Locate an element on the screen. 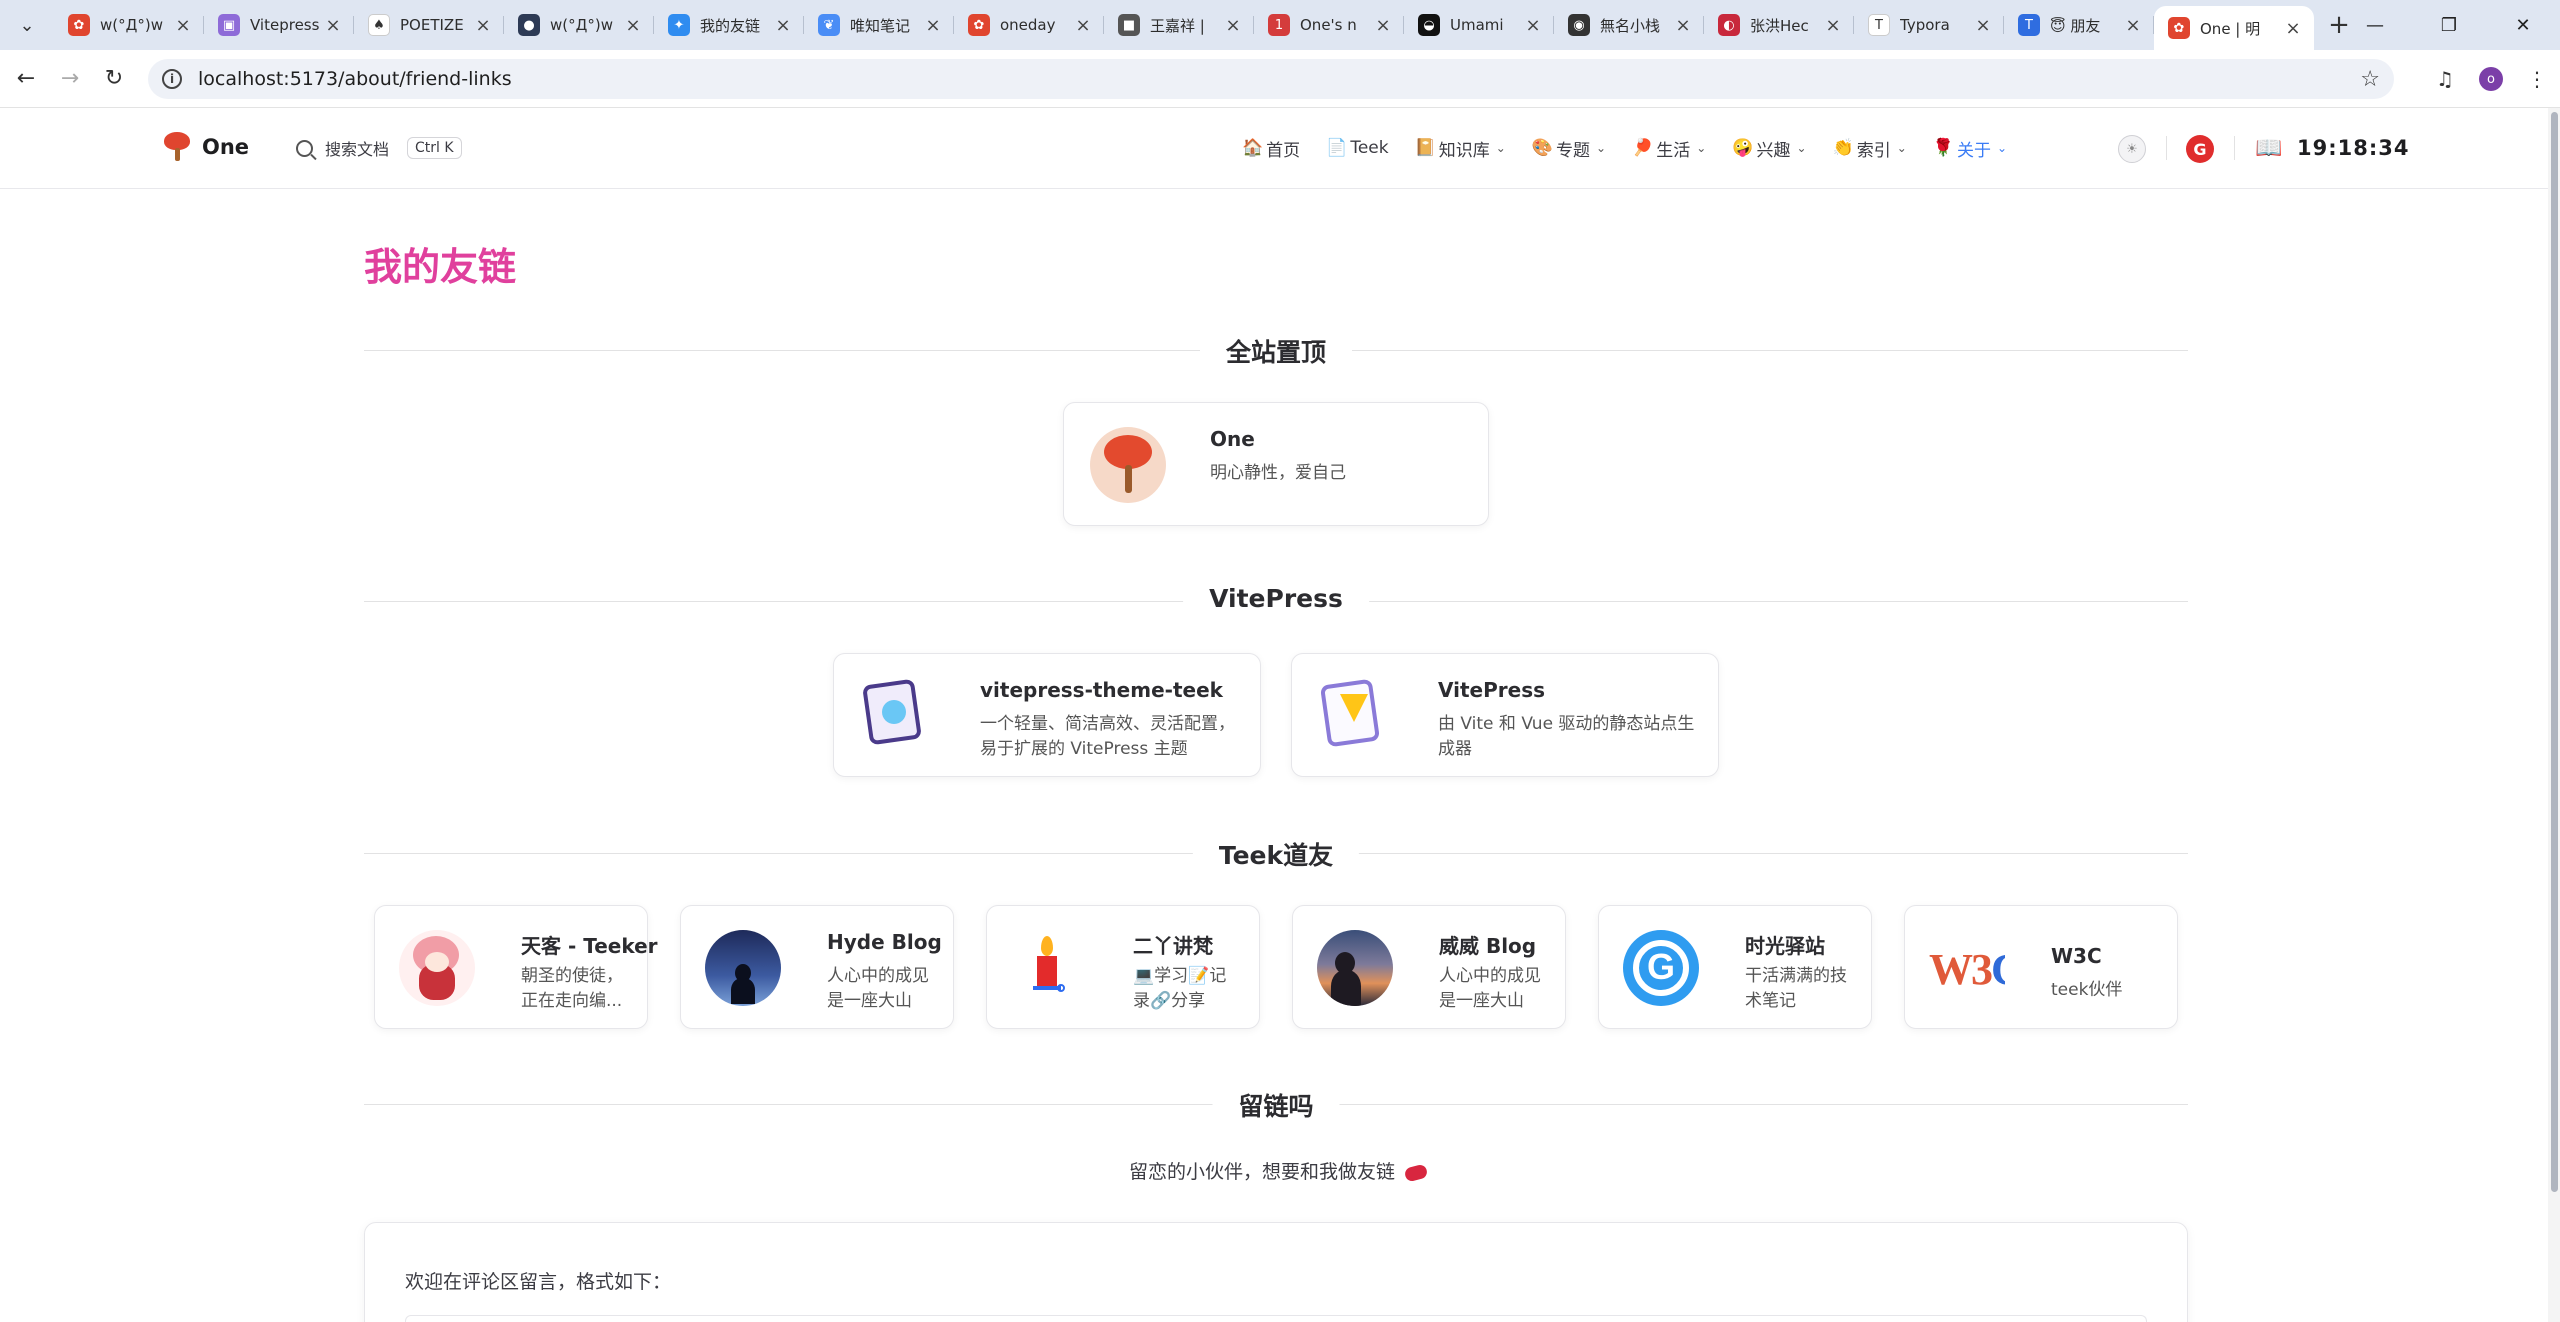 This screenshot has height=1322, width=2560. friend-link-card: 威威 Blog 人心中的成见是一座大山 is located at coordinates (1429, 967).